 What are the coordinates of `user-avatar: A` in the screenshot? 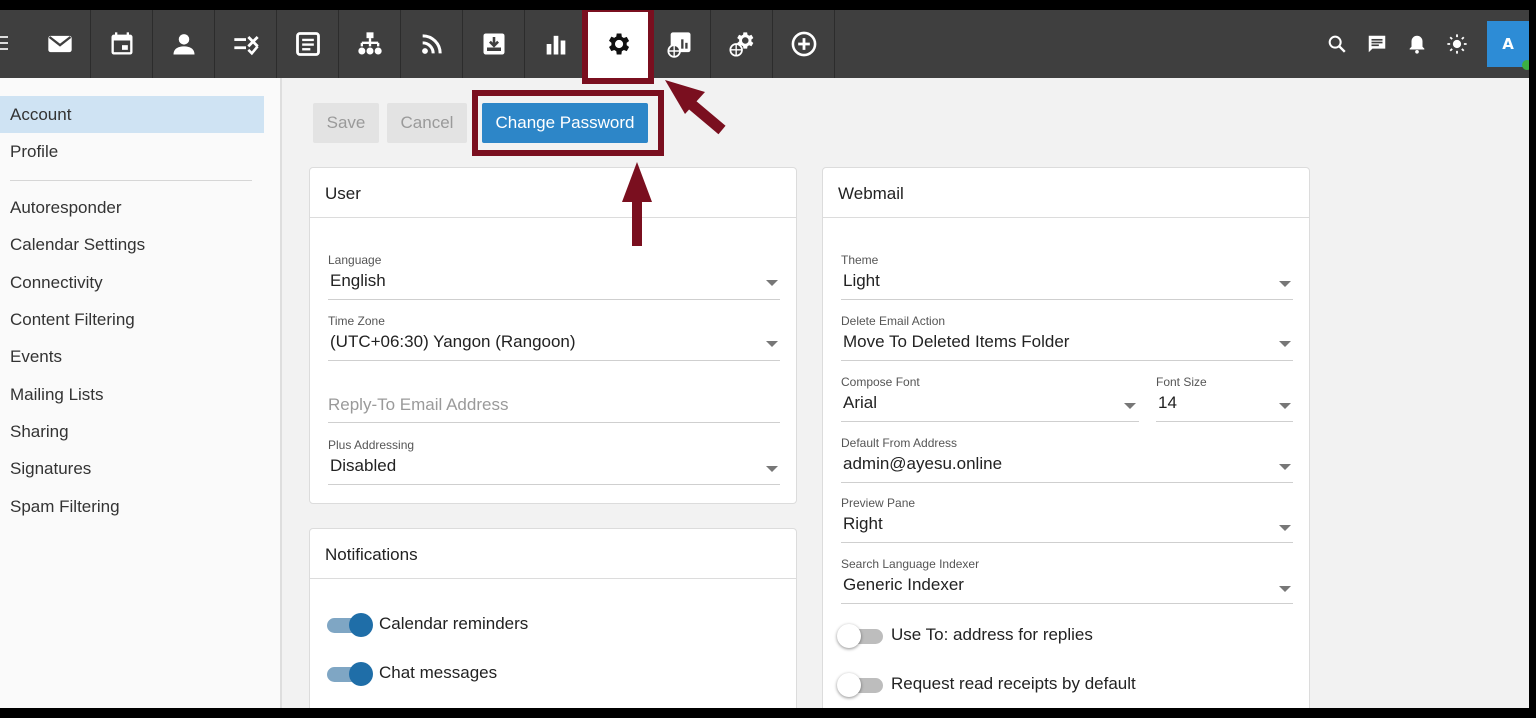 It's located at (1508, 45).